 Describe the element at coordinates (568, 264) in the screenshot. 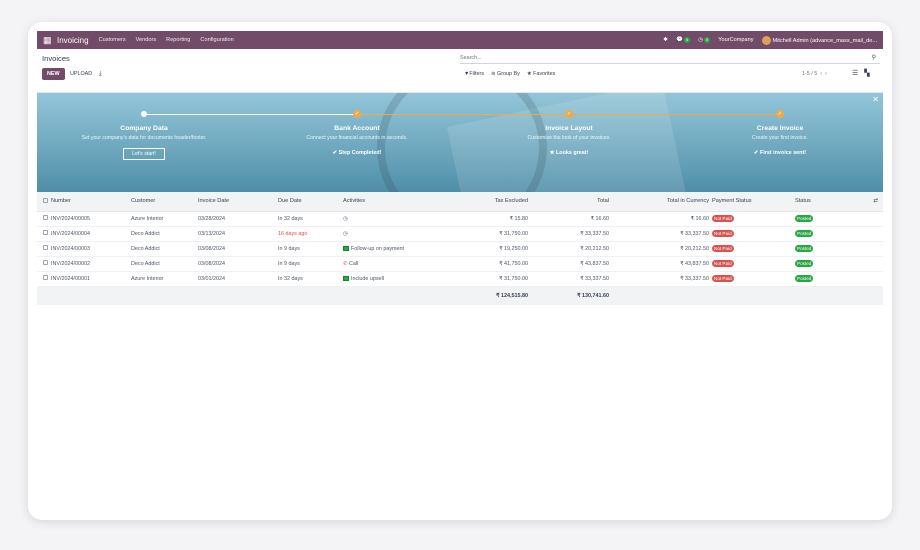

I see `cell-total: ₹ 43,837.50` at that location.